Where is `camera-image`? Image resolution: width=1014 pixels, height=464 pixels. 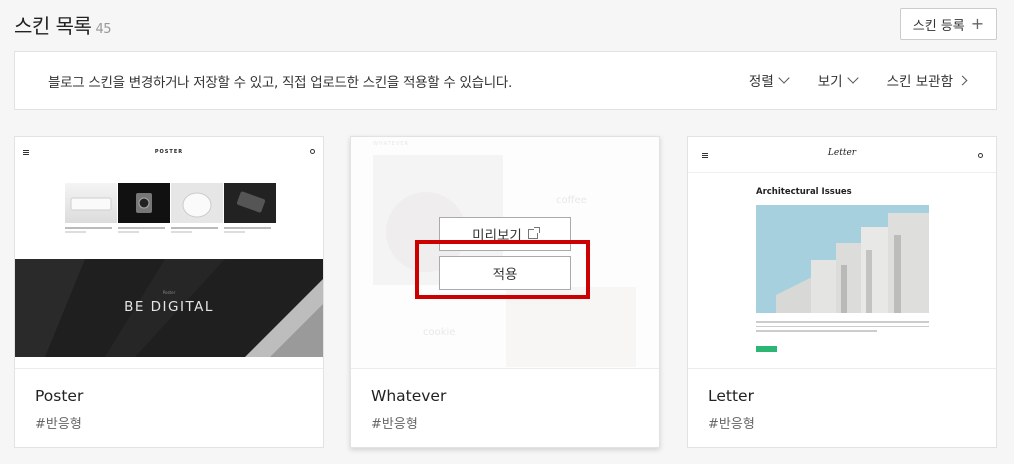 camera-image is located at coordinates (144, 203).